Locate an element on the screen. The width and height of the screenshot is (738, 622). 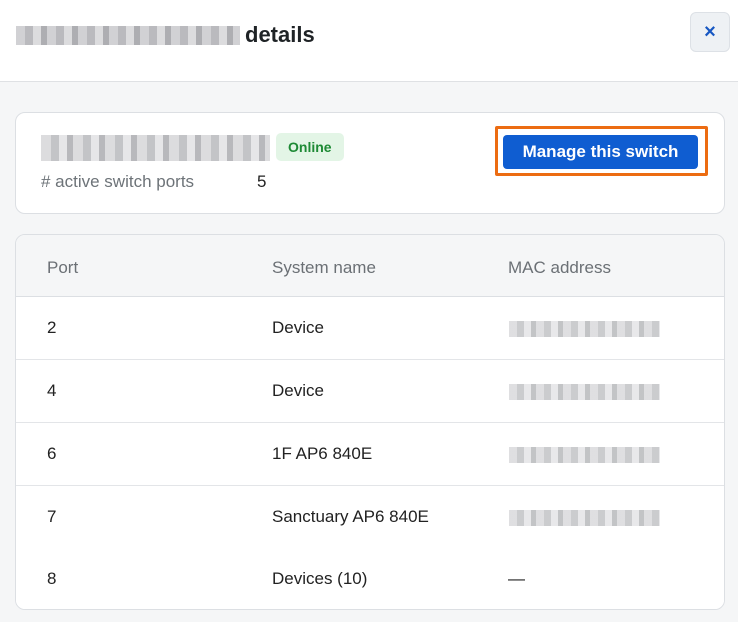
column-header-mac-address: MAC address is located at coordinates (559, 268).